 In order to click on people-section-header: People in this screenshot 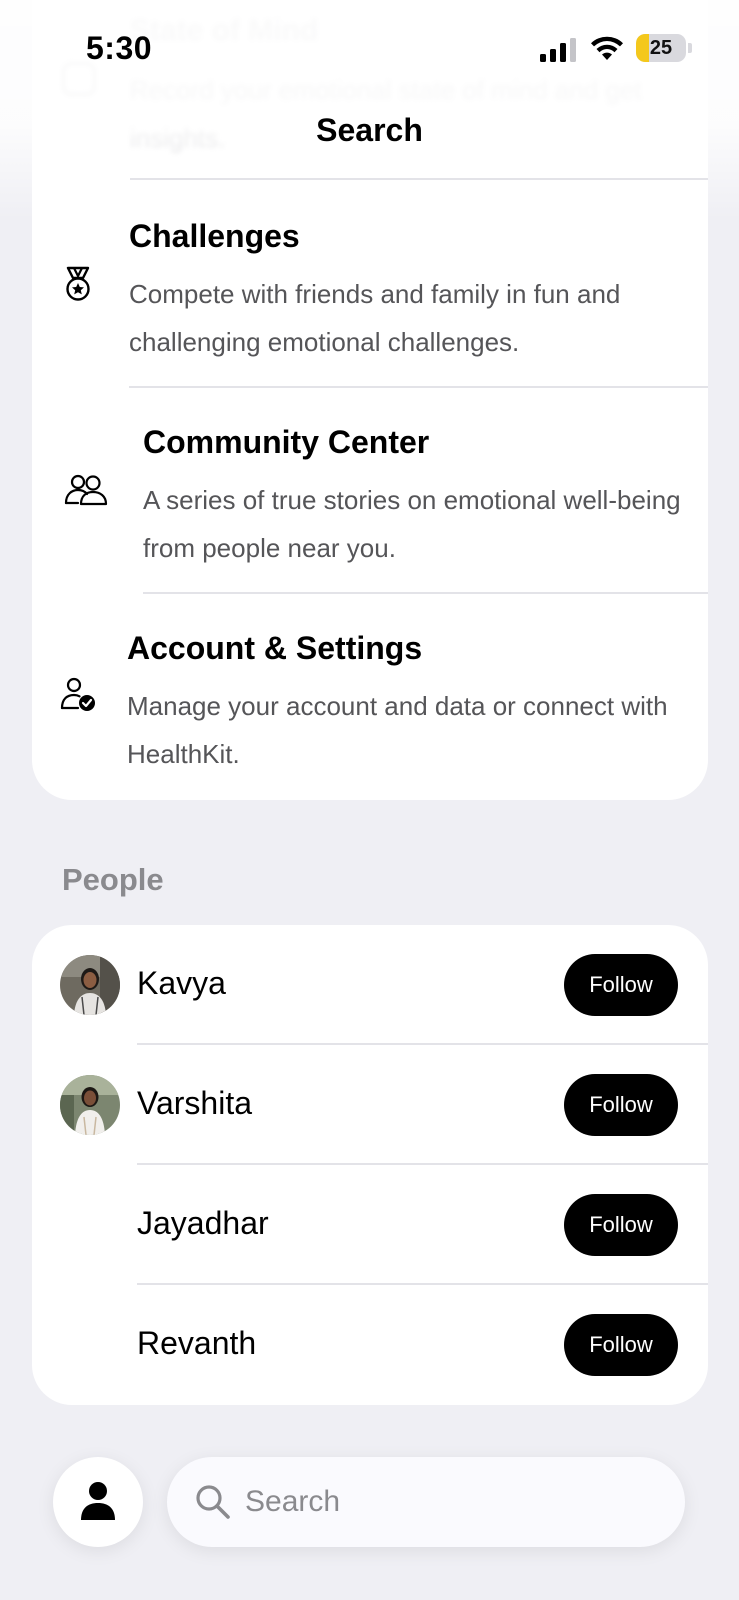, I will do `click(113, 879)`.